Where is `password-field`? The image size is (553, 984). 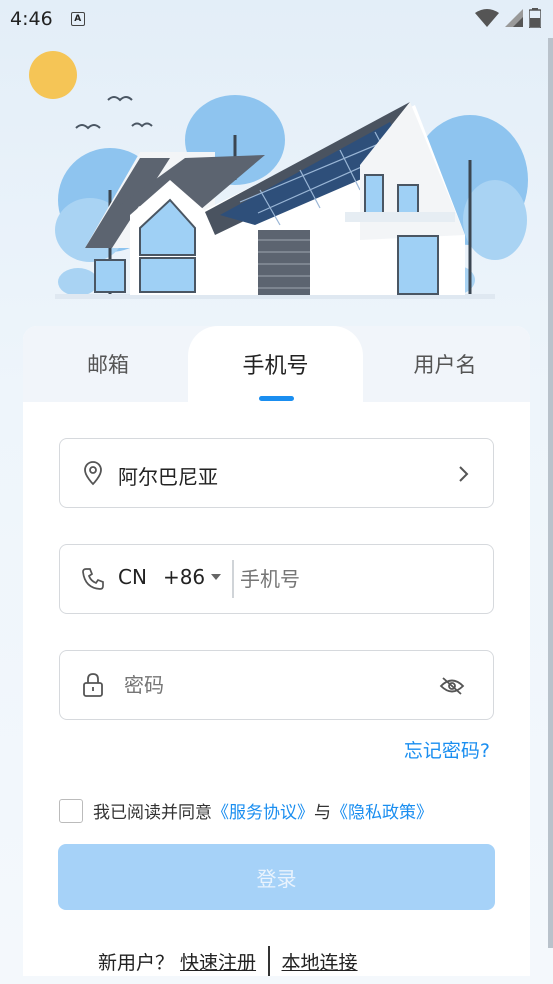 password-field is located at coordinates (276, 685).